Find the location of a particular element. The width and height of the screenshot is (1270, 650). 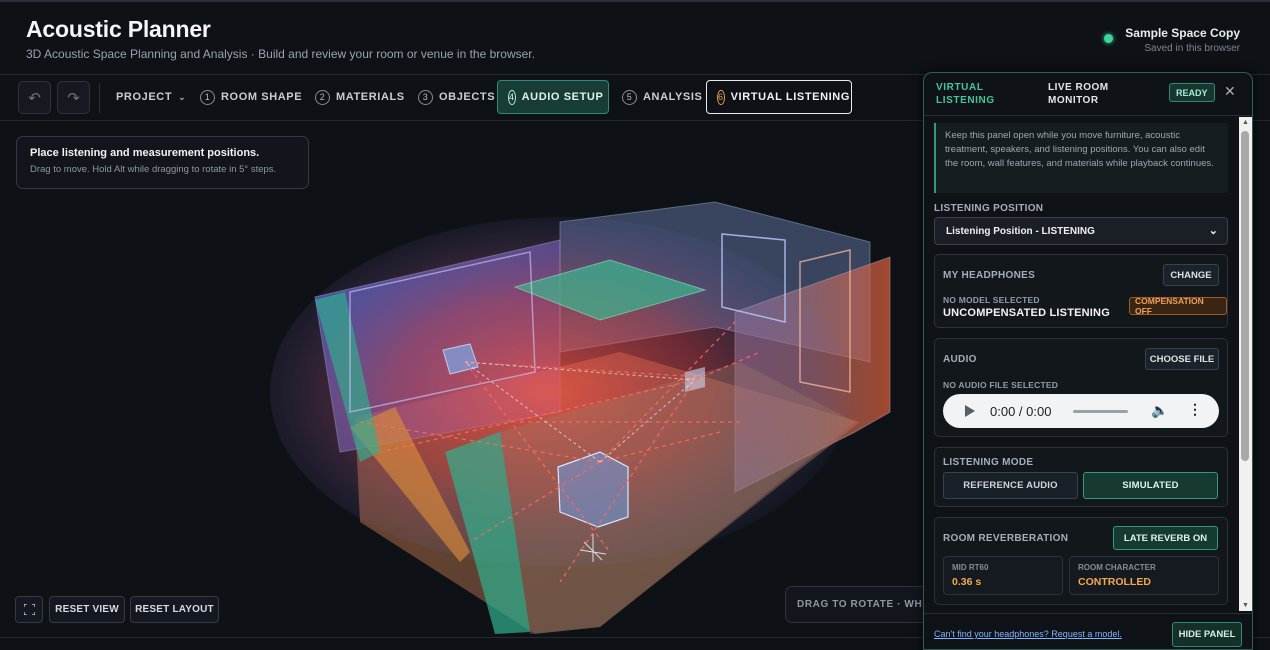

panel-scrollbar: ▲ ▼ is located at coordinates (1245, 364).